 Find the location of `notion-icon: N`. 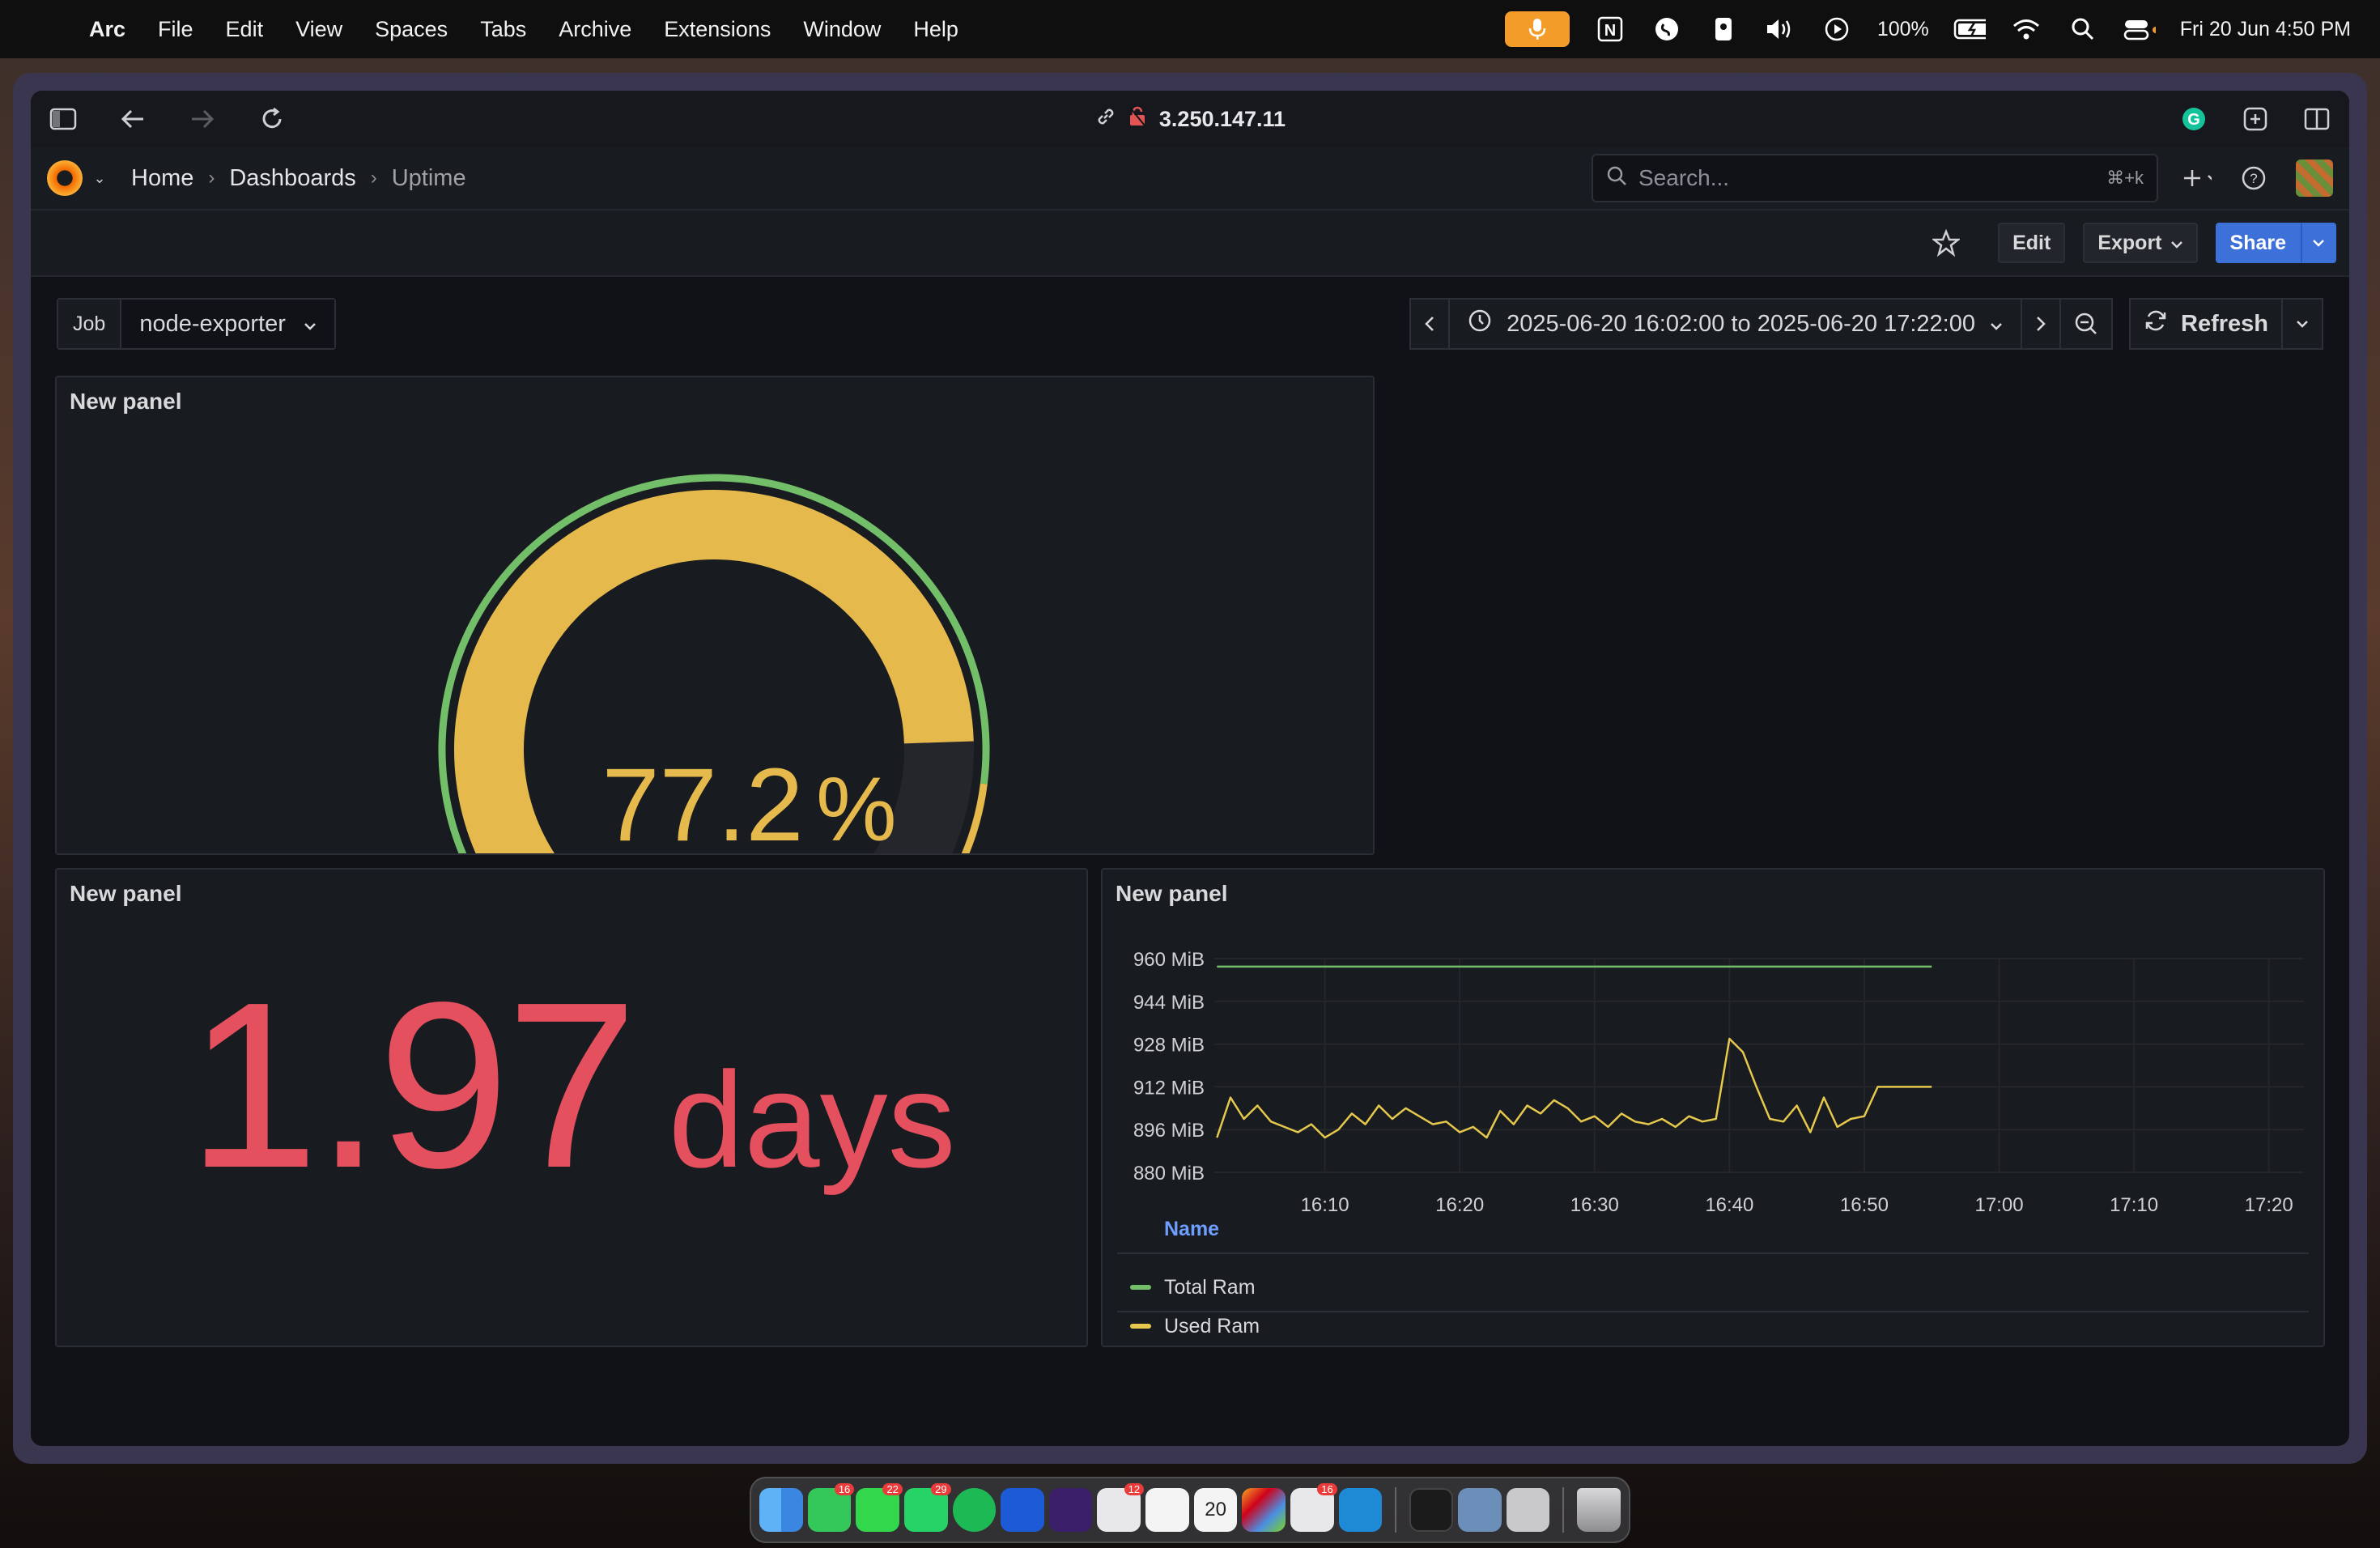

notion-icon: N is located at coordinates (1610, 29).